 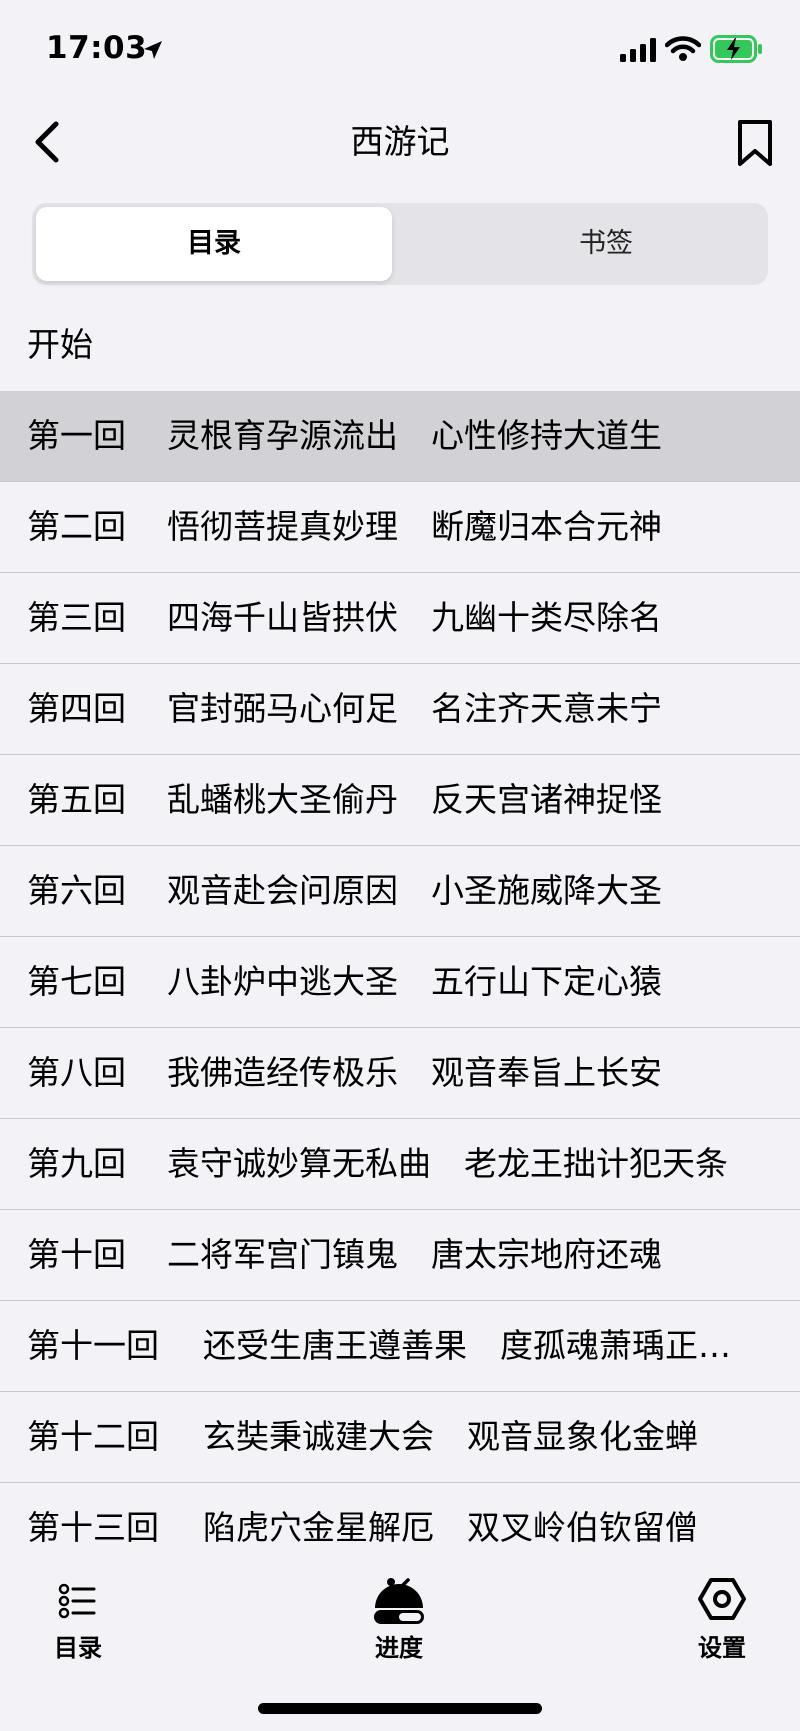 What do you see at coordinates (399, 1648) in the screenshot?
I see `tab-progress-label: 进度` at bounding box center [399, 1648].